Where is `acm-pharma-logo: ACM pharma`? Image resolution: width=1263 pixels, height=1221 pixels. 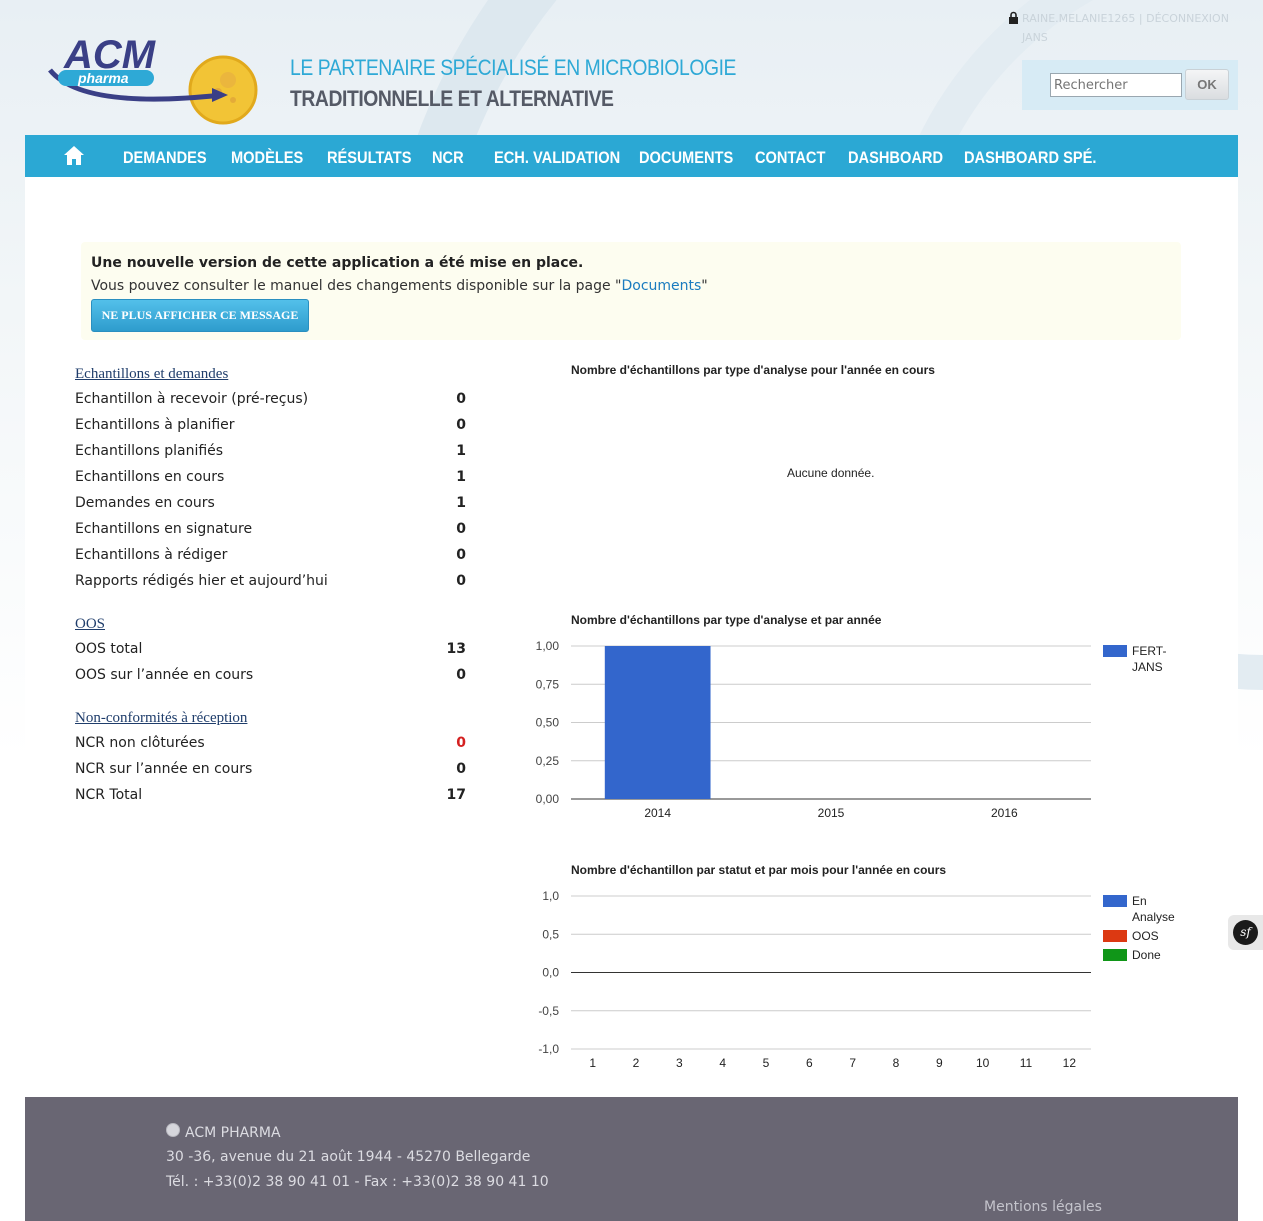 acm-pharma-logo: ACM pharma is located at coordinates (152, 80).